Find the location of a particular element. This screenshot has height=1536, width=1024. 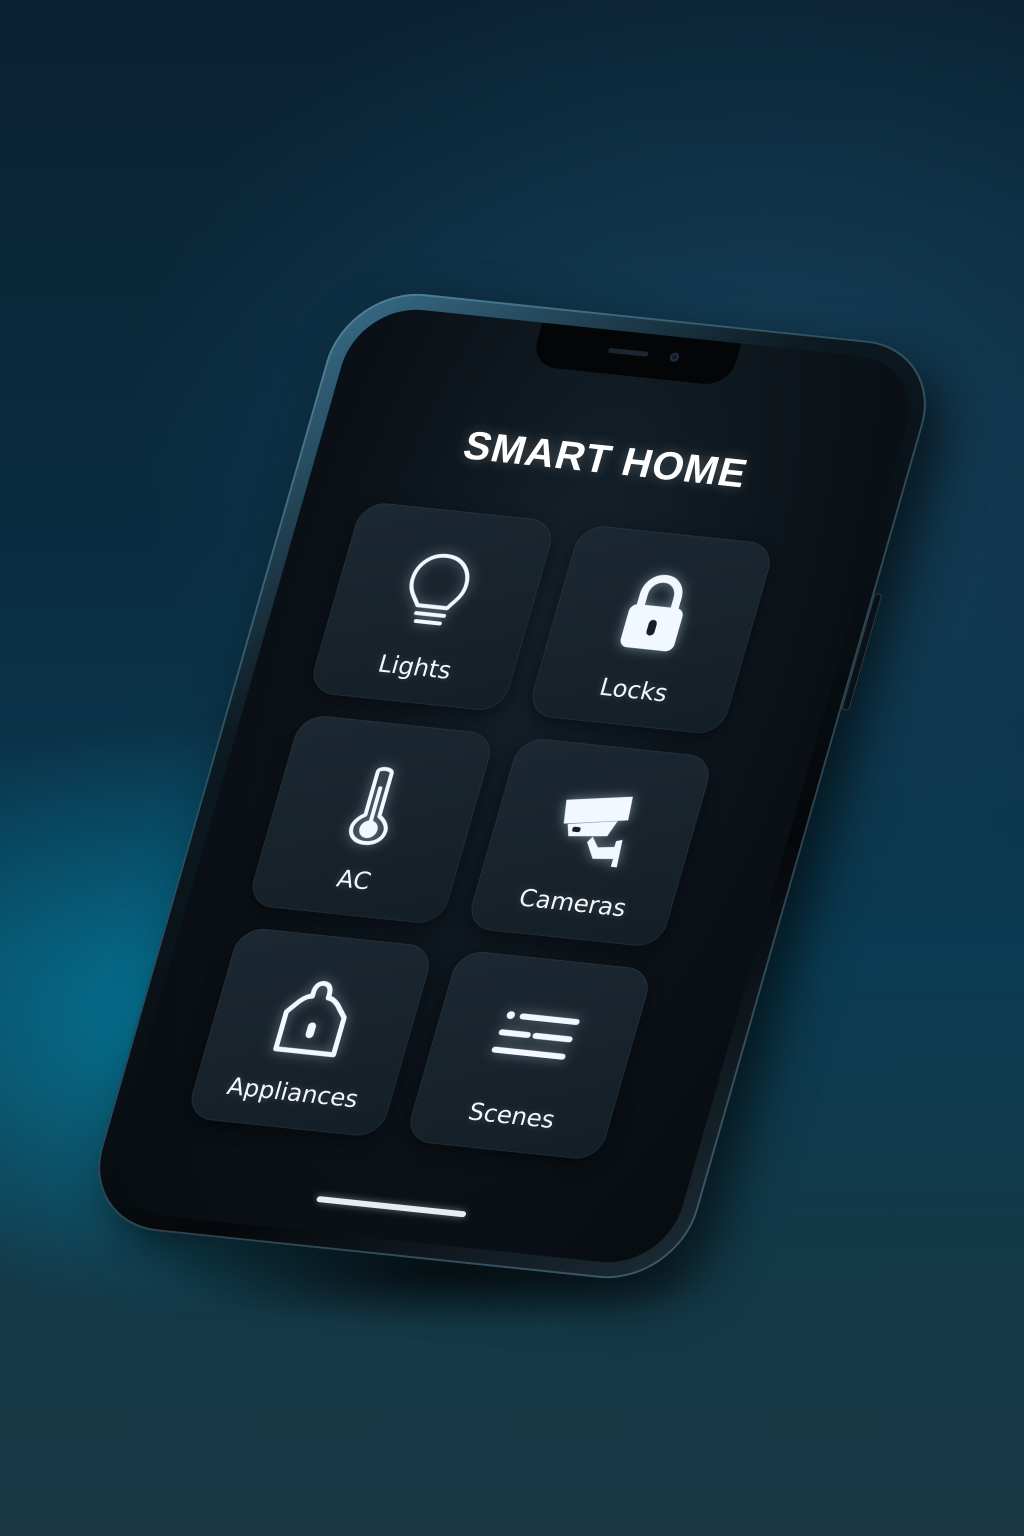

tile-scenes: Scenes is located at coordinates (529, 1055).